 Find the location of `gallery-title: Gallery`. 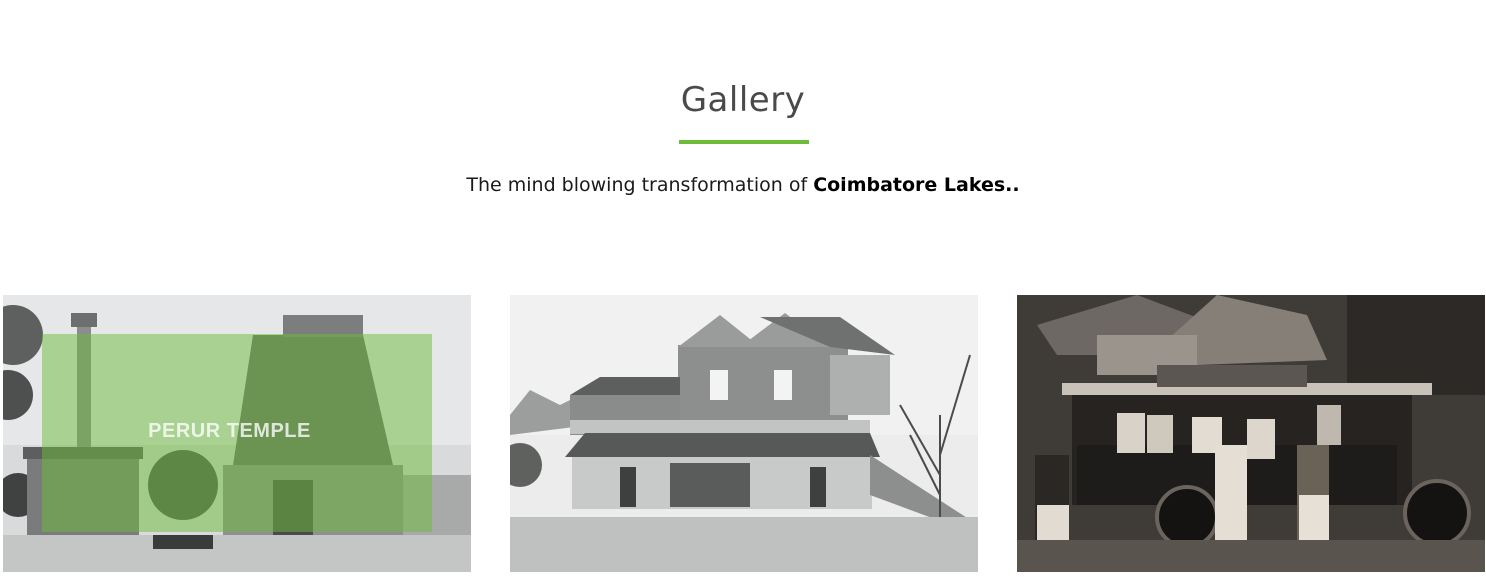

gallery-title: Gallery is located at coordinates (743, 100).